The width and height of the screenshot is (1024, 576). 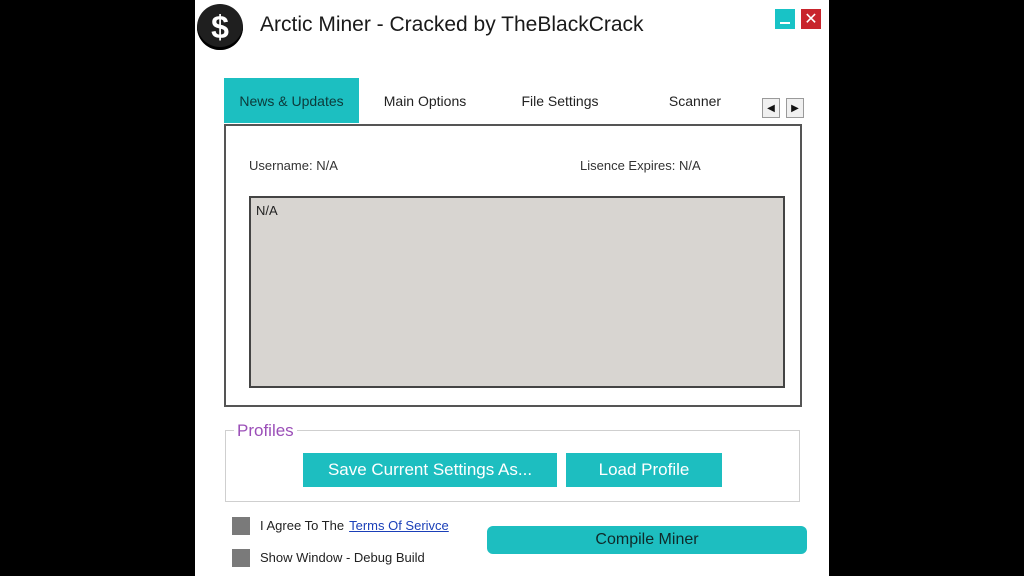 What do you see at coordinates (785, 23) in the screenshot?
I see `minimize-icon` at bounding box center [785, 23].